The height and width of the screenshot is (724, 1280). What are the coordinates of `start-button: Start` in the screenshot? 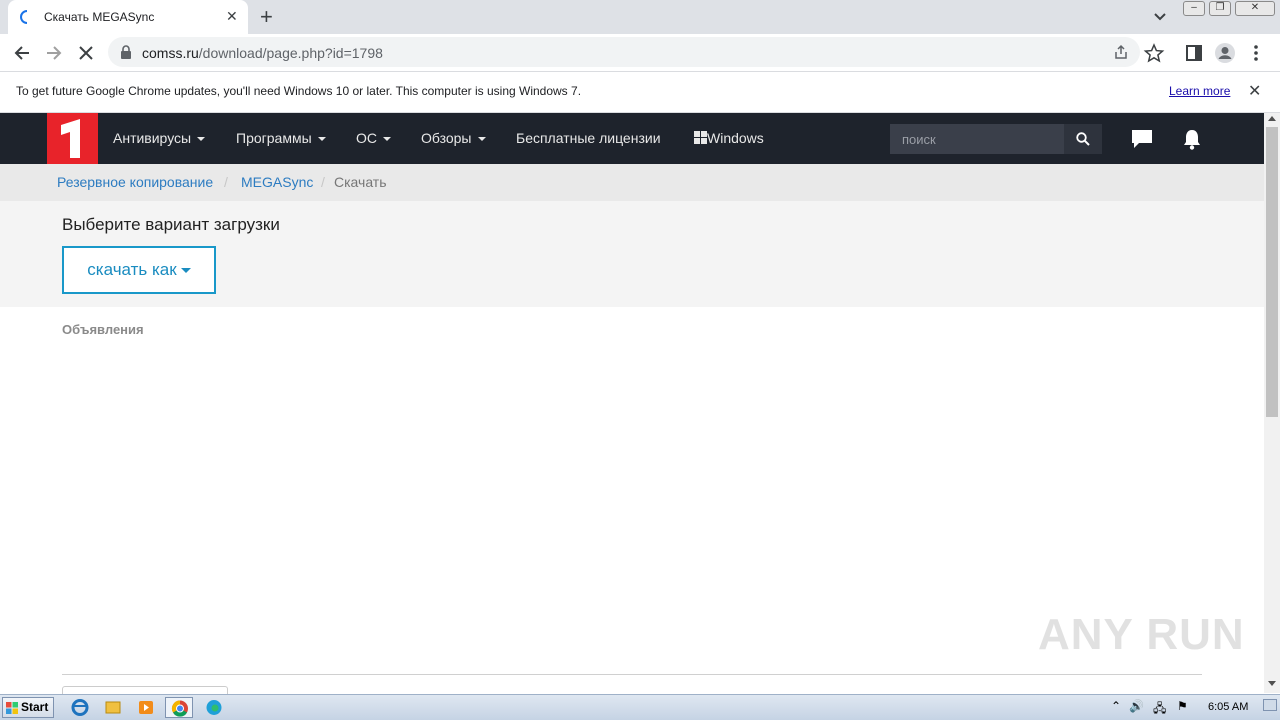 It's located at (28, 707).